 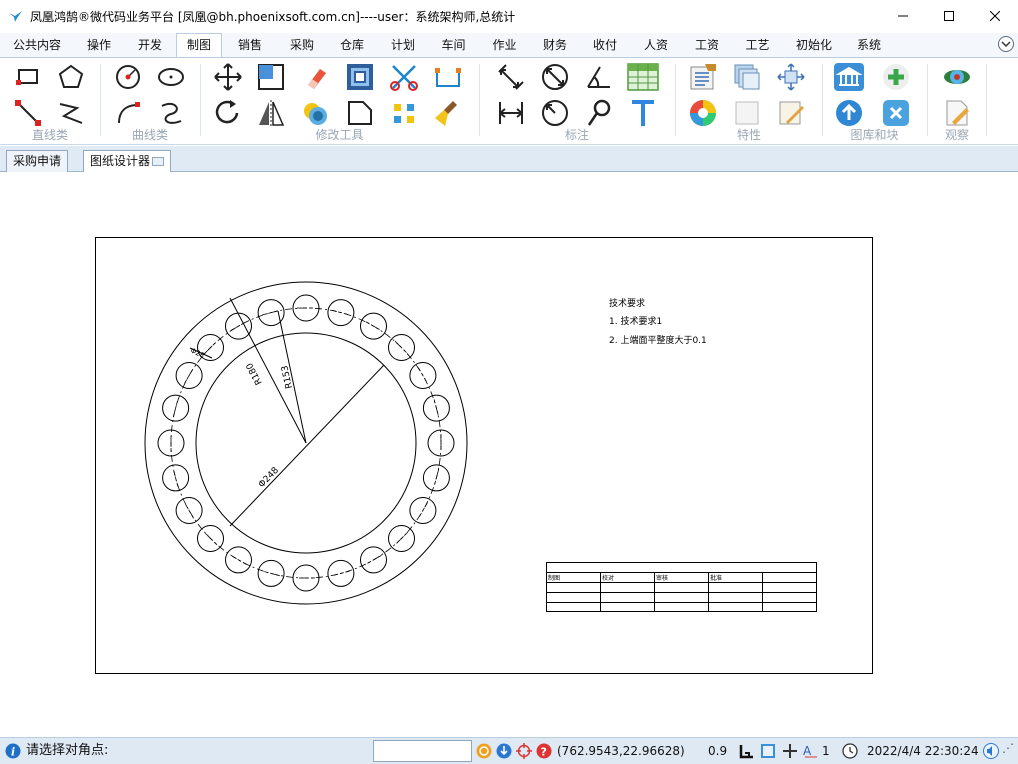 I want to click on title-block: 制图 校对 审核 批准, so click(x=681, y=587).